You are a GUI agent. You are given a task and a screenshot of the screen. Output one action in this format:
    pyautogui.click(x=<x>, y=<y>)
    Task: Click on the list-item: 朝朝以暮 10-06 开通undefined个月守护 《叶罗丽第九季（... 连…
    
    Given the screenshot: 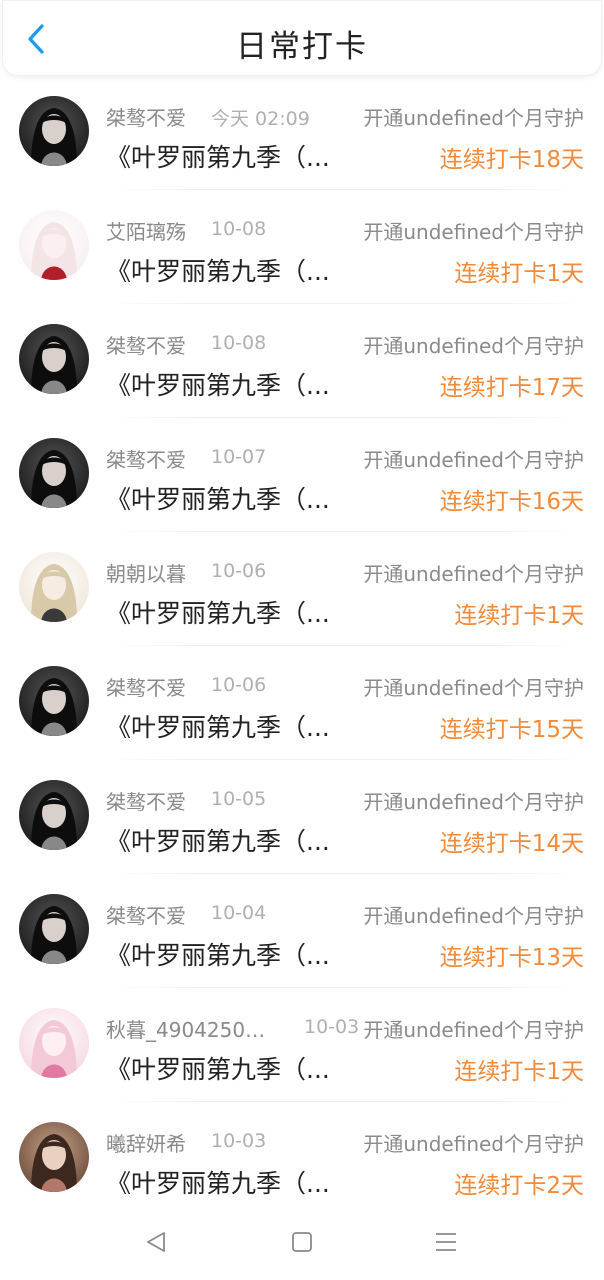 What is the action you would take?
    pyautogui.click(x=302, y=589)
    